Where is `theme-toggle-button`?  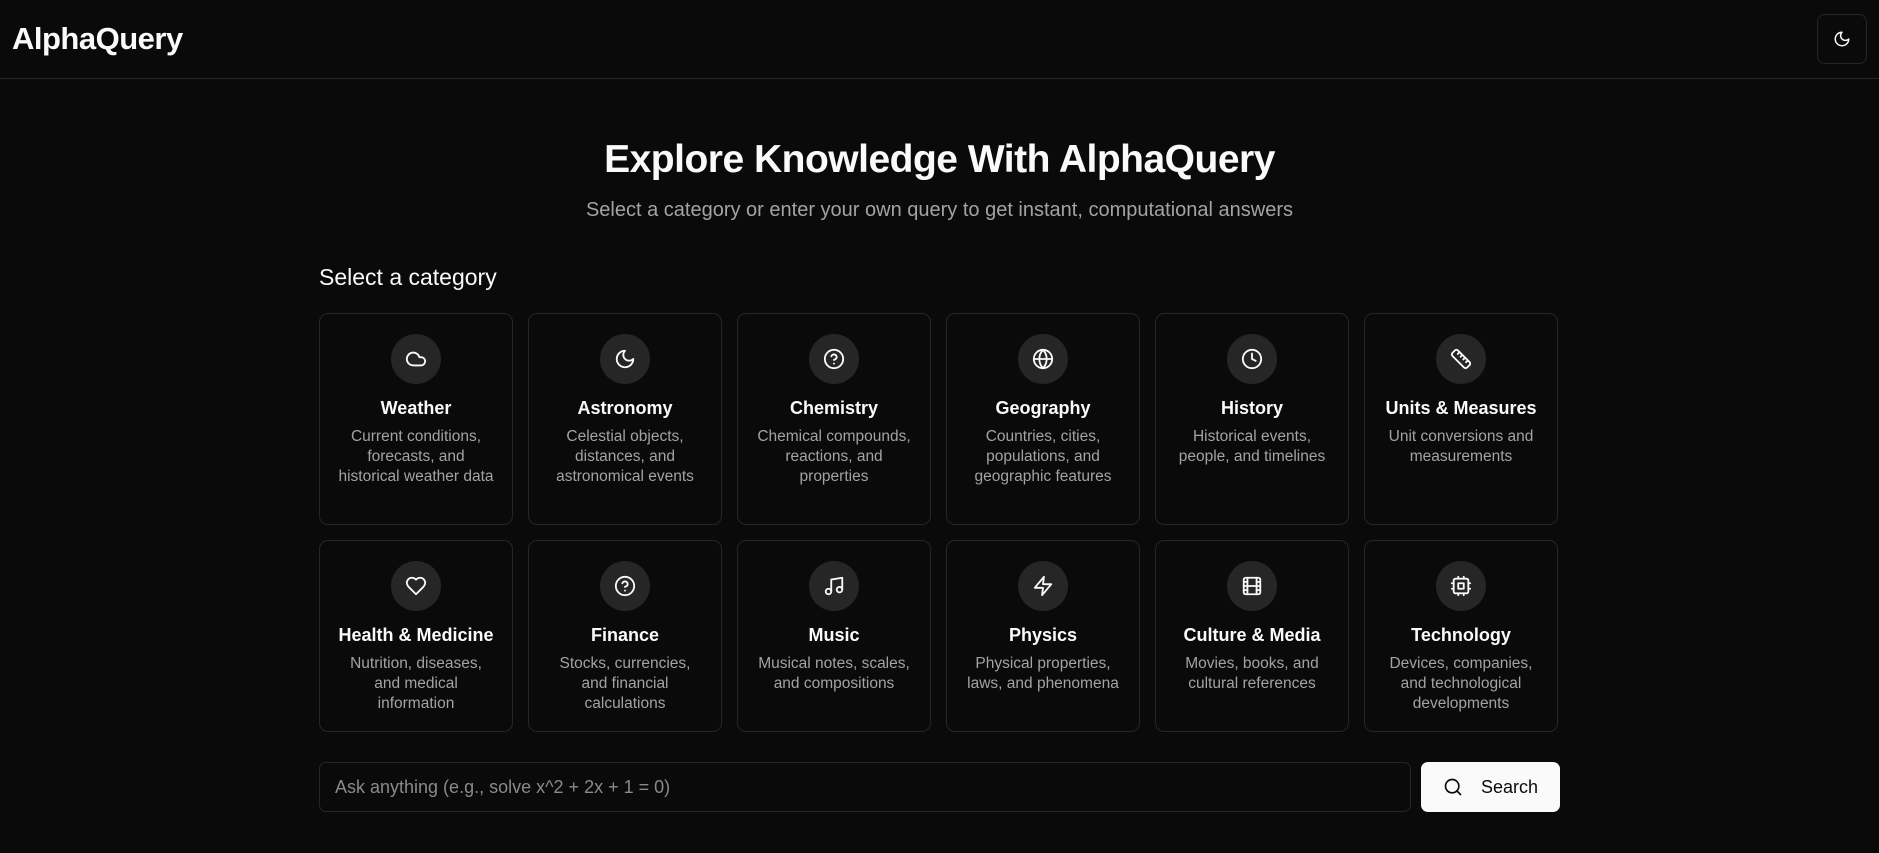 theme-toggle-button is located at coordinates (1842, 39).